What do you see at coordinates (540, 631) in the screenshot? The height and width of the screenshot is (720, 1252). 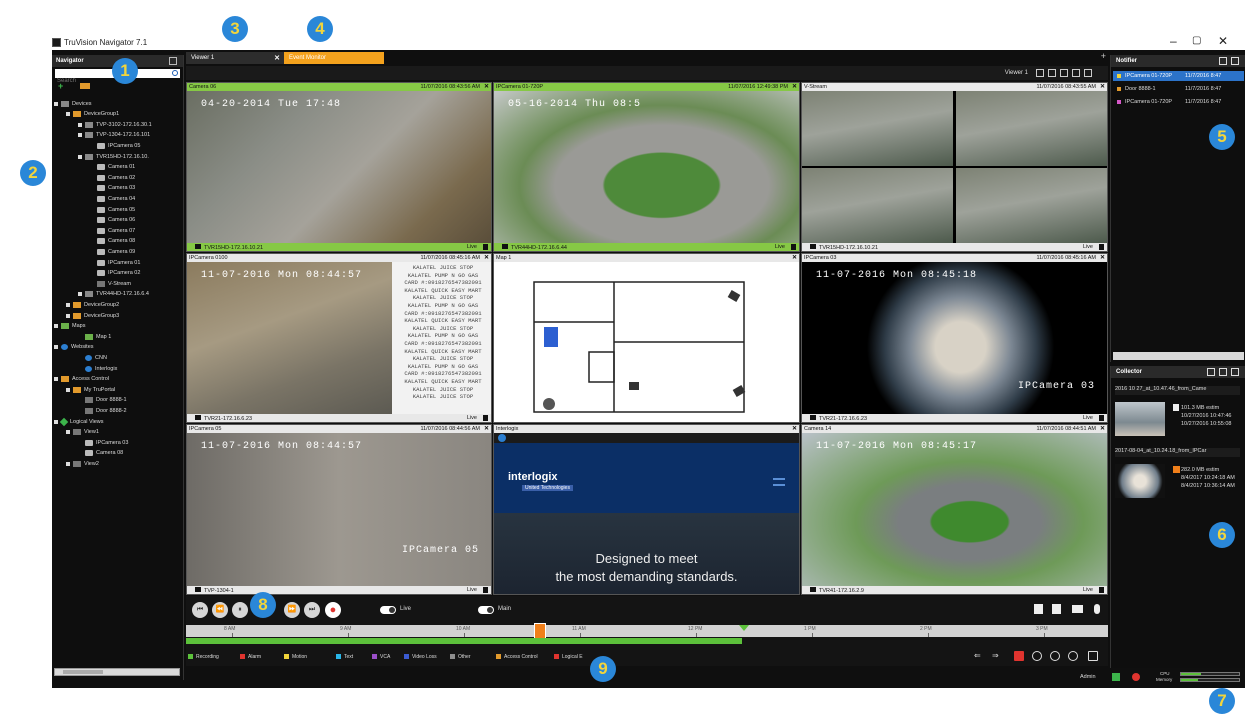 I see `timeline-playhead` at bounding box center [540, 631].